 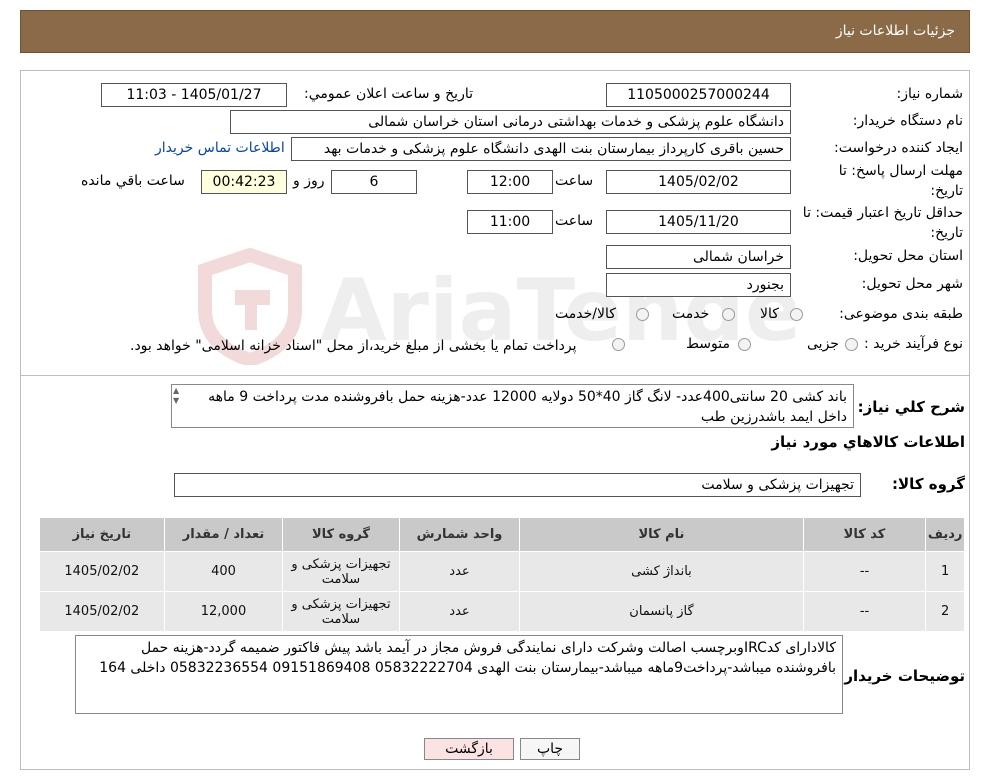 I want to click on announce-label: تاریخ و ساعت اعلان عمومي:, so click(x=388, y=94).